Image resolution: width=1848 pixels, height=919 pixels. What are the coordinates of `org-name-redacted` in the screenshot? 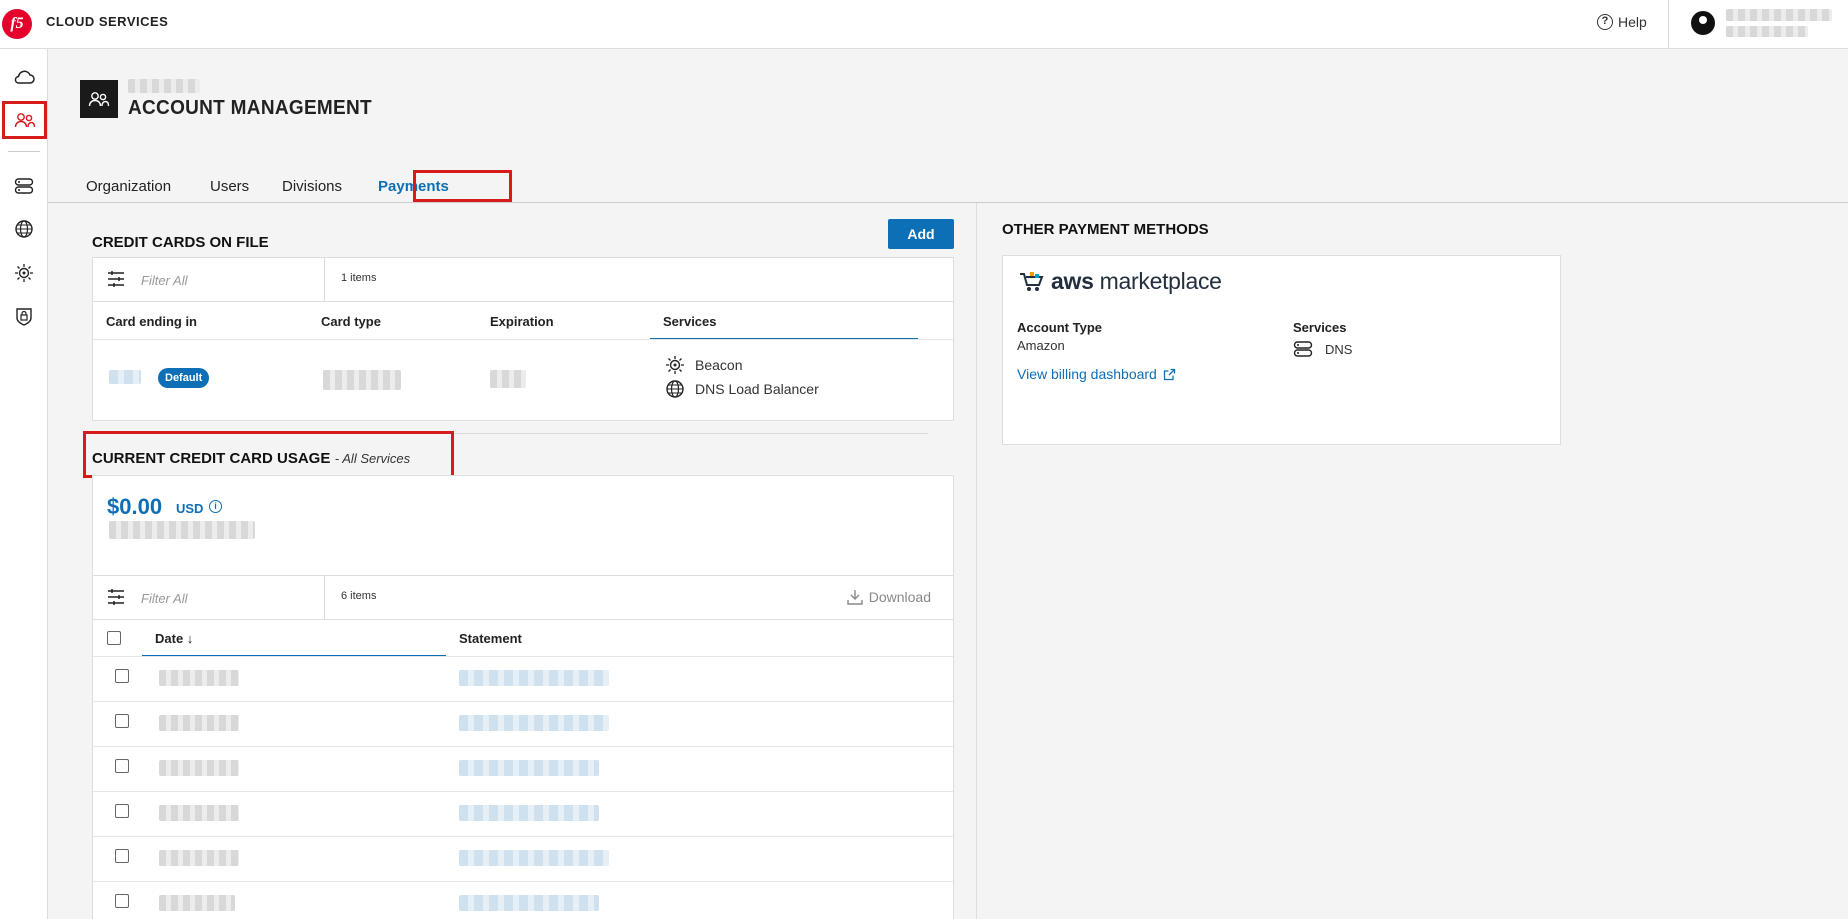 It's located at (164, 86).